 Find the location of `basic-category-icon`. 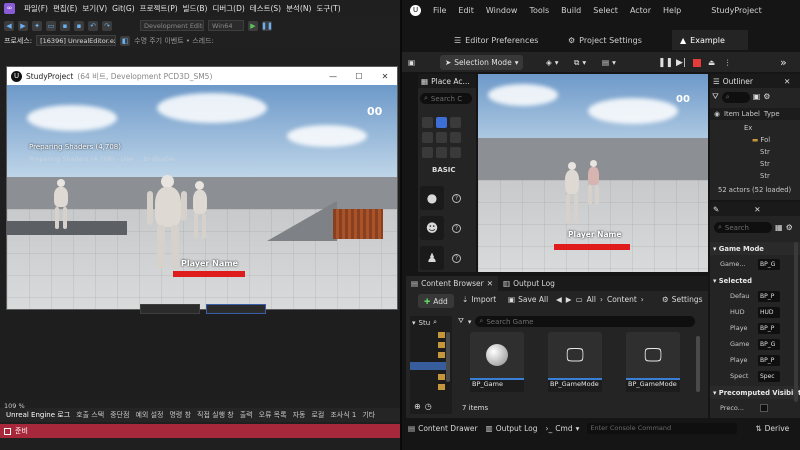

basic-category-icon is located at coordinates (441, 122).